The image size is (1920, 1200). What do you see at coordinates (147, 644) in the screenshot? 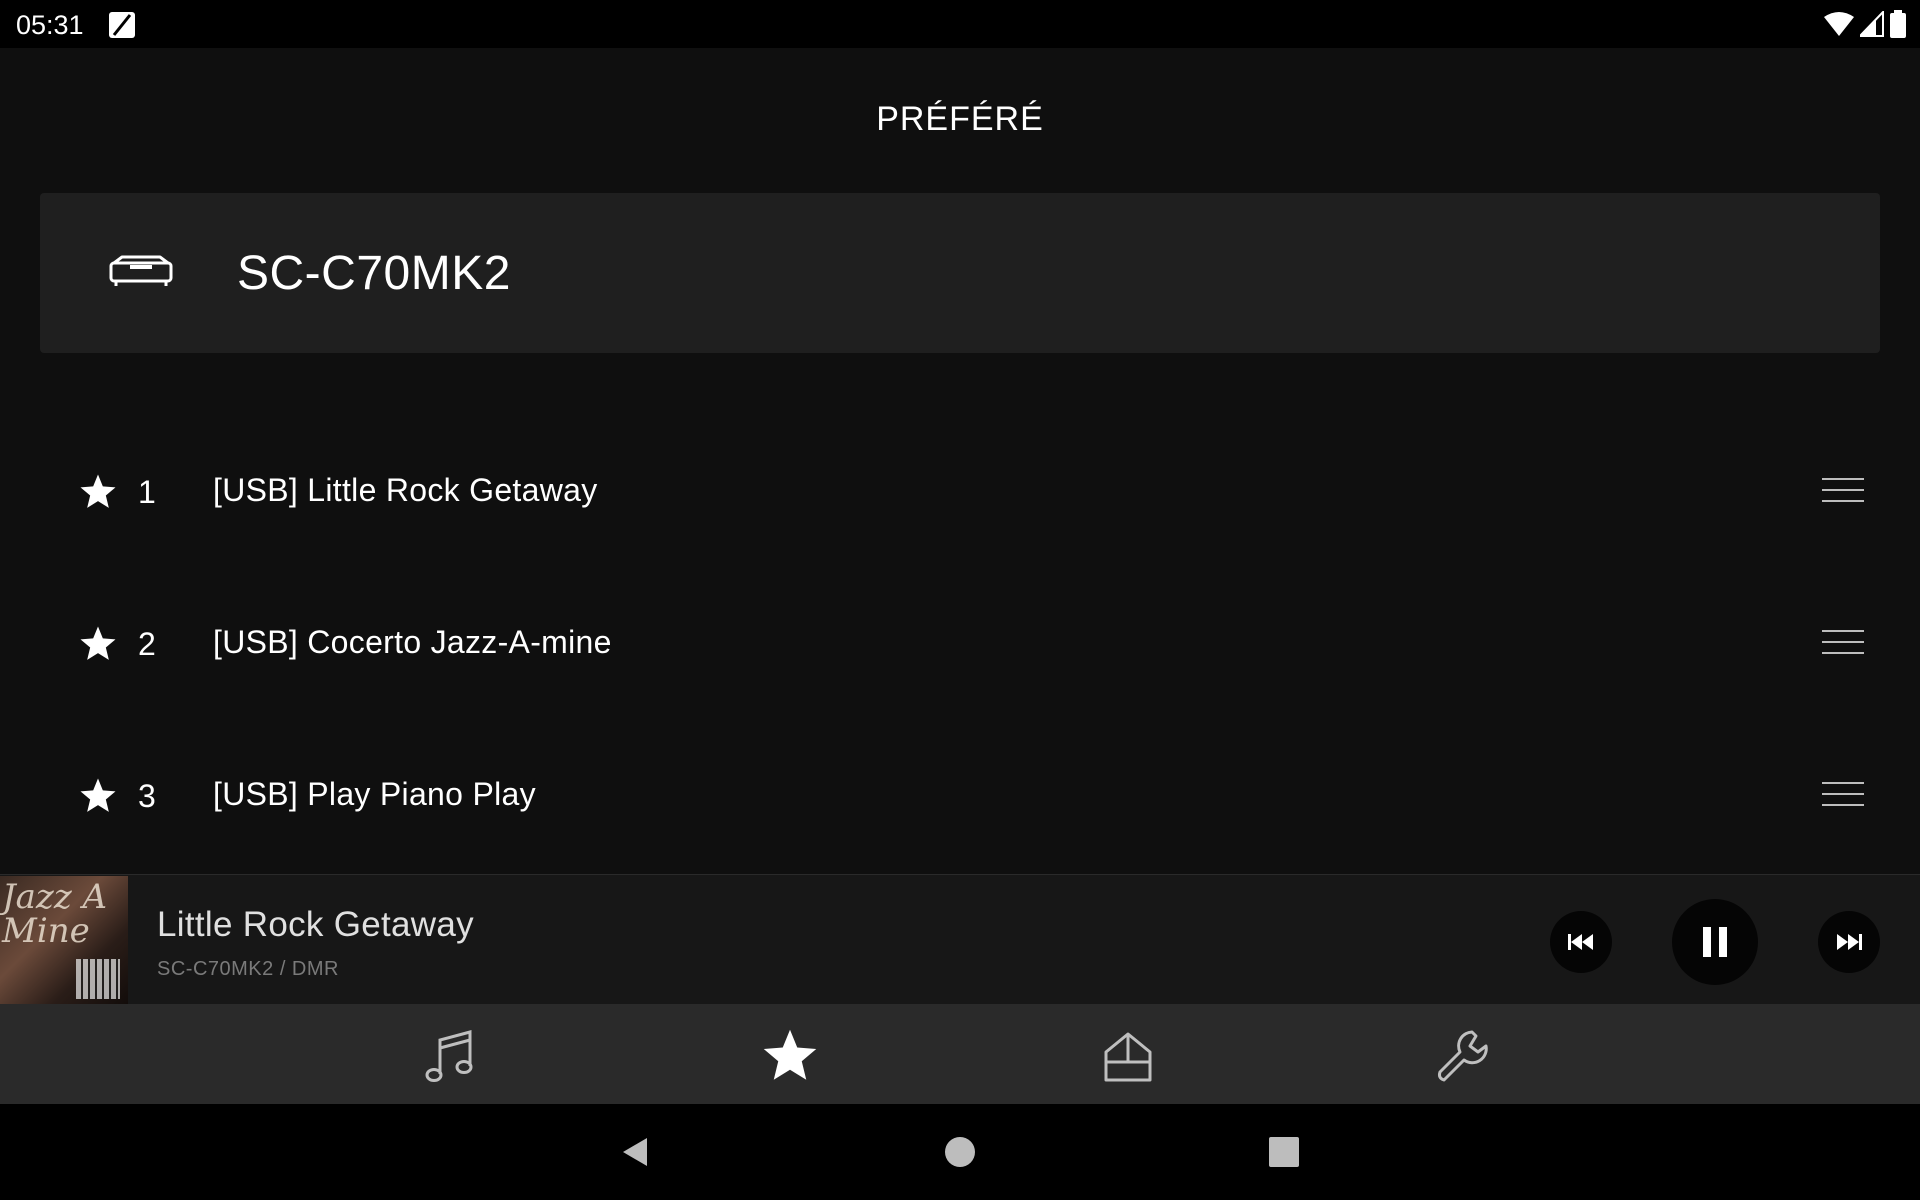
I see `favorite-number: 2` at bounding box center [147, 644].